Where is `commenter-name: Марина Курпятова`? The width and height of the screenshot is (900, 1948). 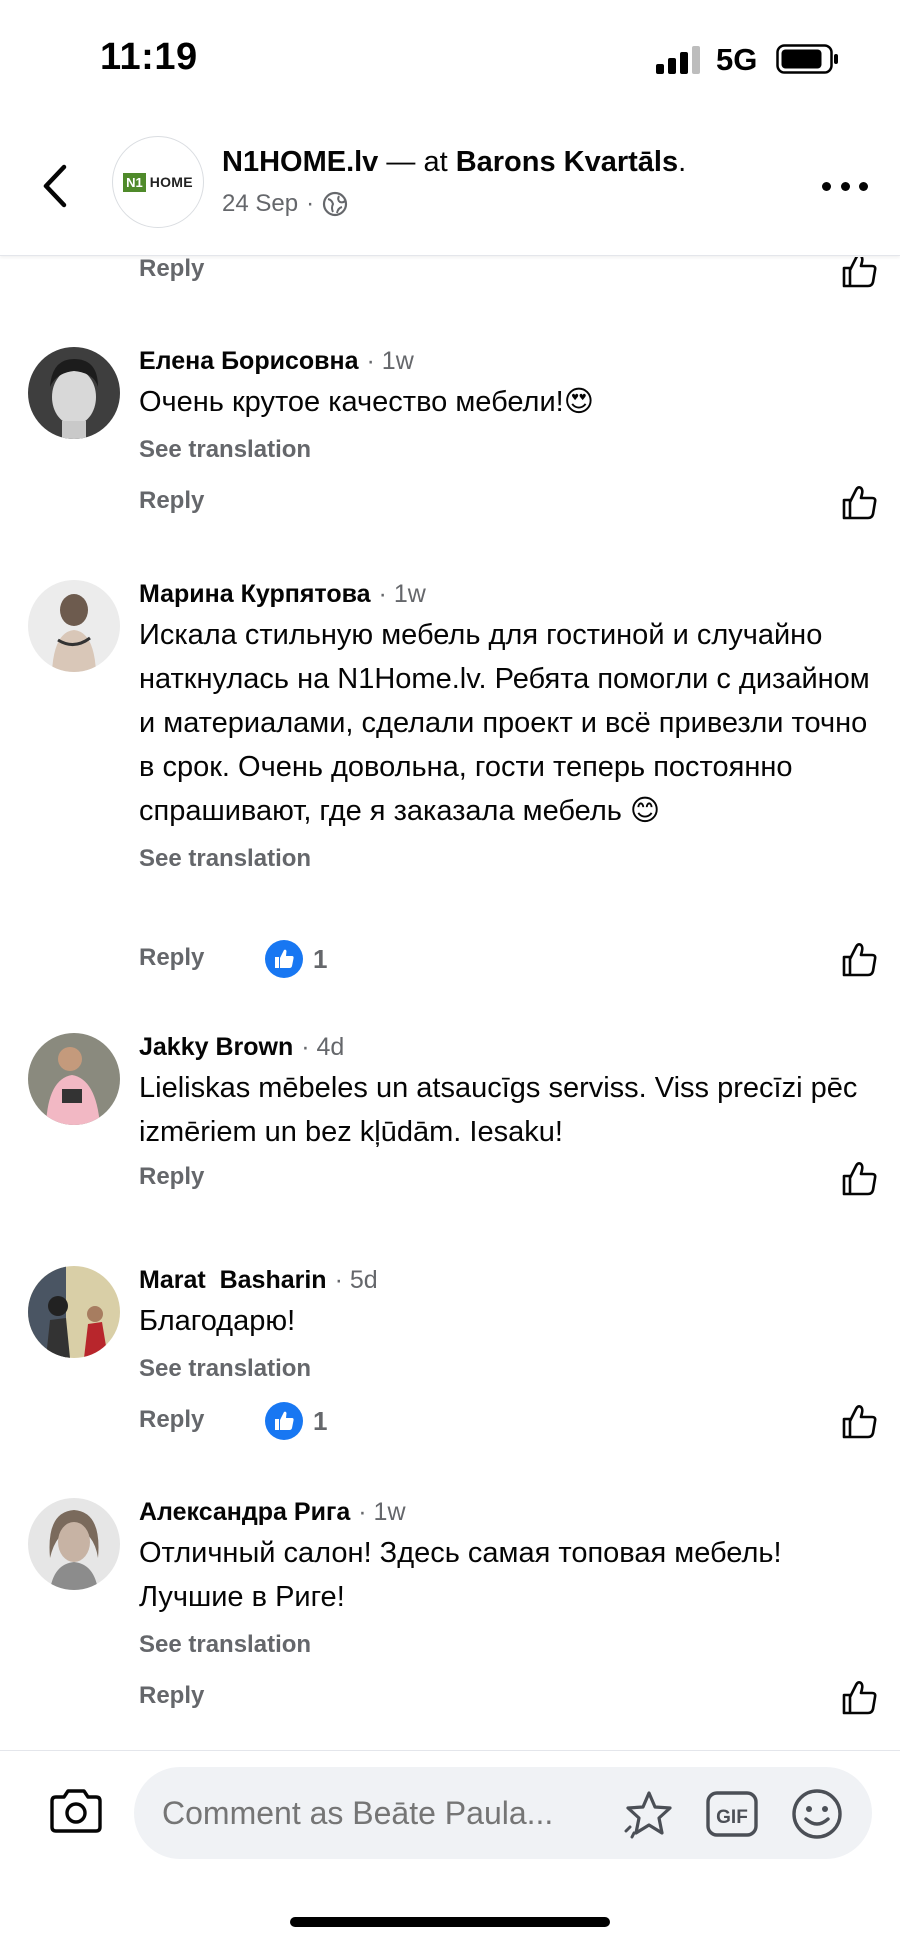 commenter-name: Марина Курпятова is located at coordinates (255, 594).